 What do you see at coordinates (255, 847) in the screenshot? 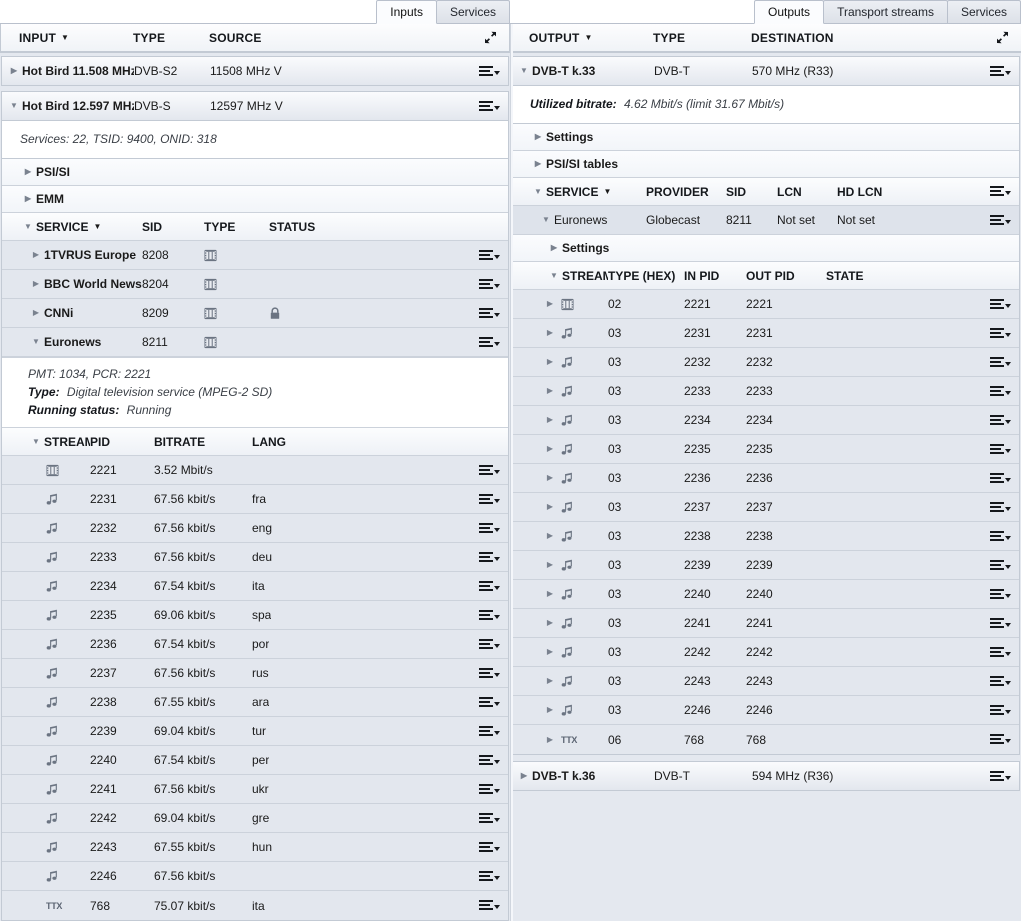
I see `stream-row: 2243 67.55 kbit/s hun` at bounding box center [255, 847].